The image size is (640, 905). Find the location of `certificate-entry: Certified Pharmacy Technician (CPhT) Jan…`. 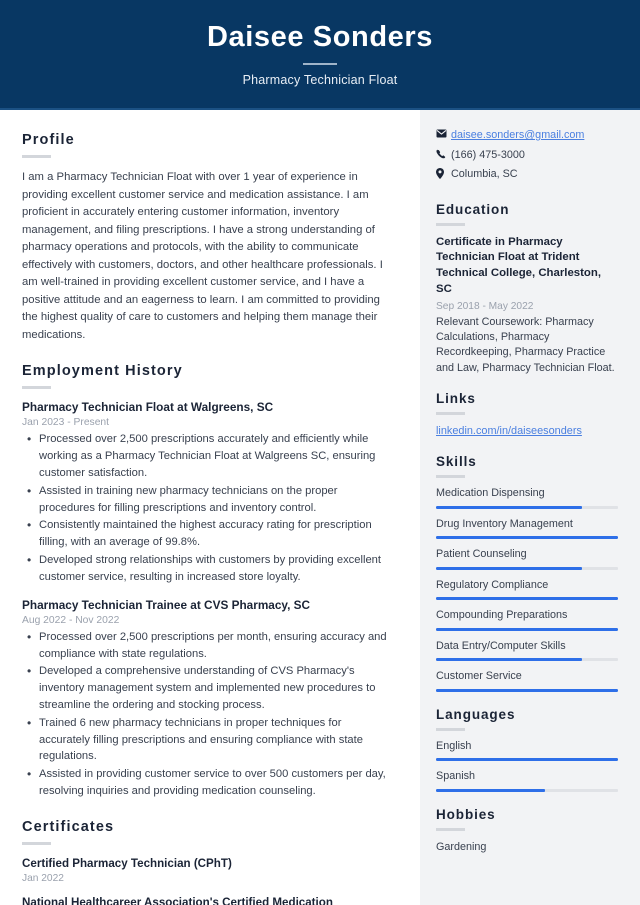

certificate-entry: Certified Pharmacy Technician (CPhT) Jan… is located at coordinates (208, 870).